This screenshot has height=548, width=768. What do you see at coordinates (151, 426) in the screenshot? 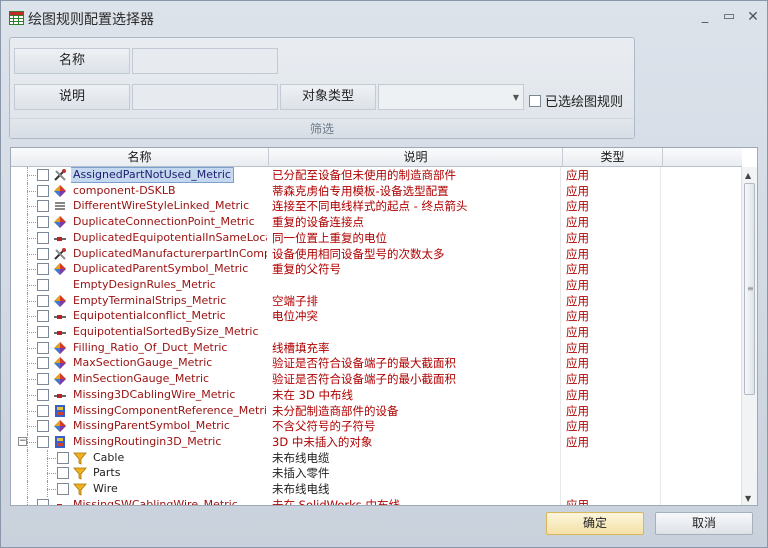
I see `rule-name: MissingParentSymbol_Metric` at bounding box center [151, 426].